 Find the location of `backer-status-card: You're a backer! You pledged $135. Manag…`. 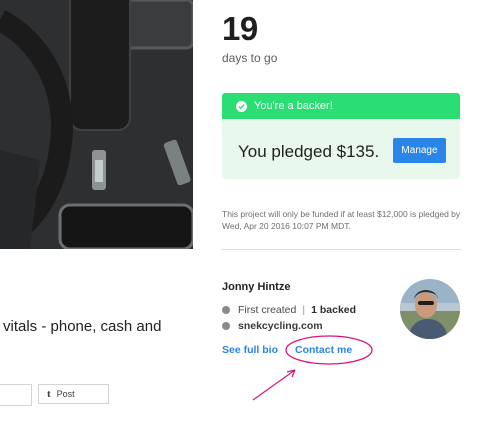

backer-status-card: You're a backer! You pledged $135. Manag… is located at coordinates (341, 136).